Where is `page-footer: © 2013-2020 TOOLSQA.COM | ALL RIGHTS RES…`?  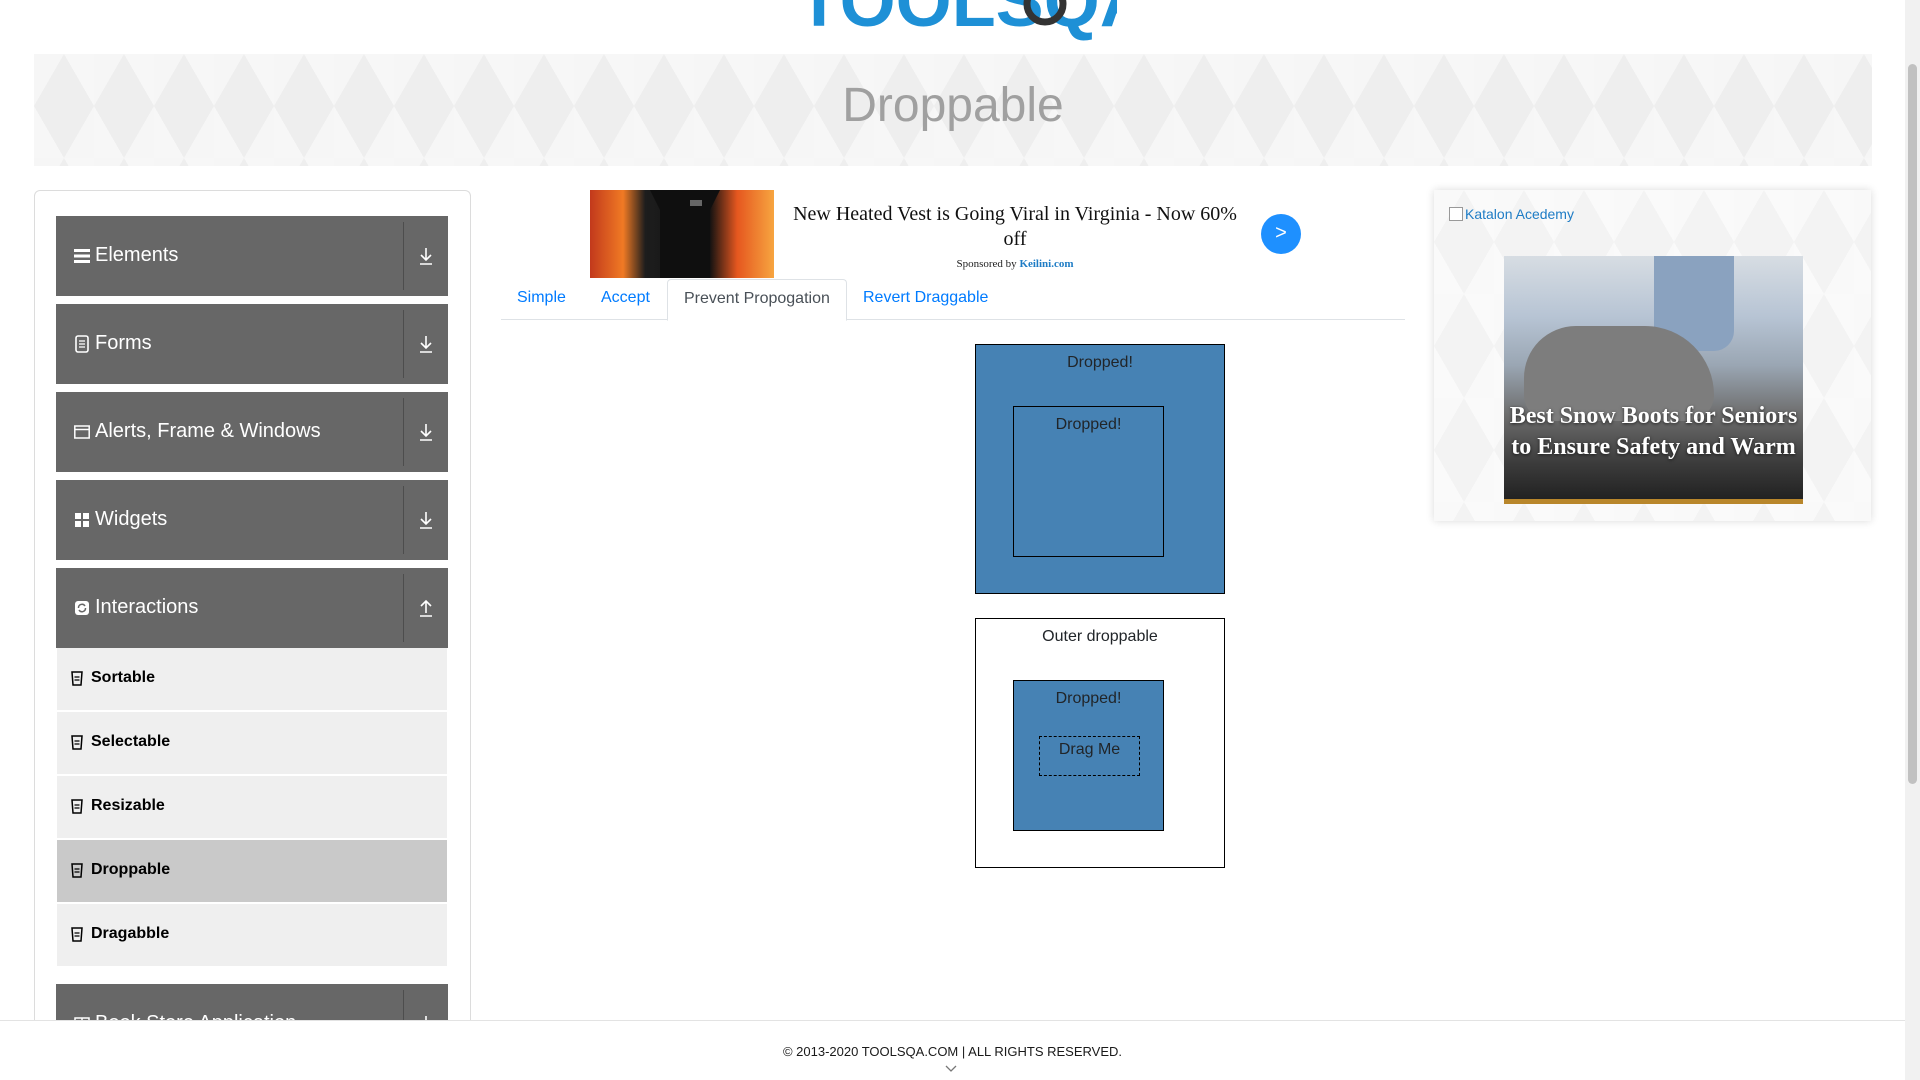
page-footer: © 2013-2020 TOOLSQA.COM | ALL RIGHTS RES… is located at coordinates (952, 1050).